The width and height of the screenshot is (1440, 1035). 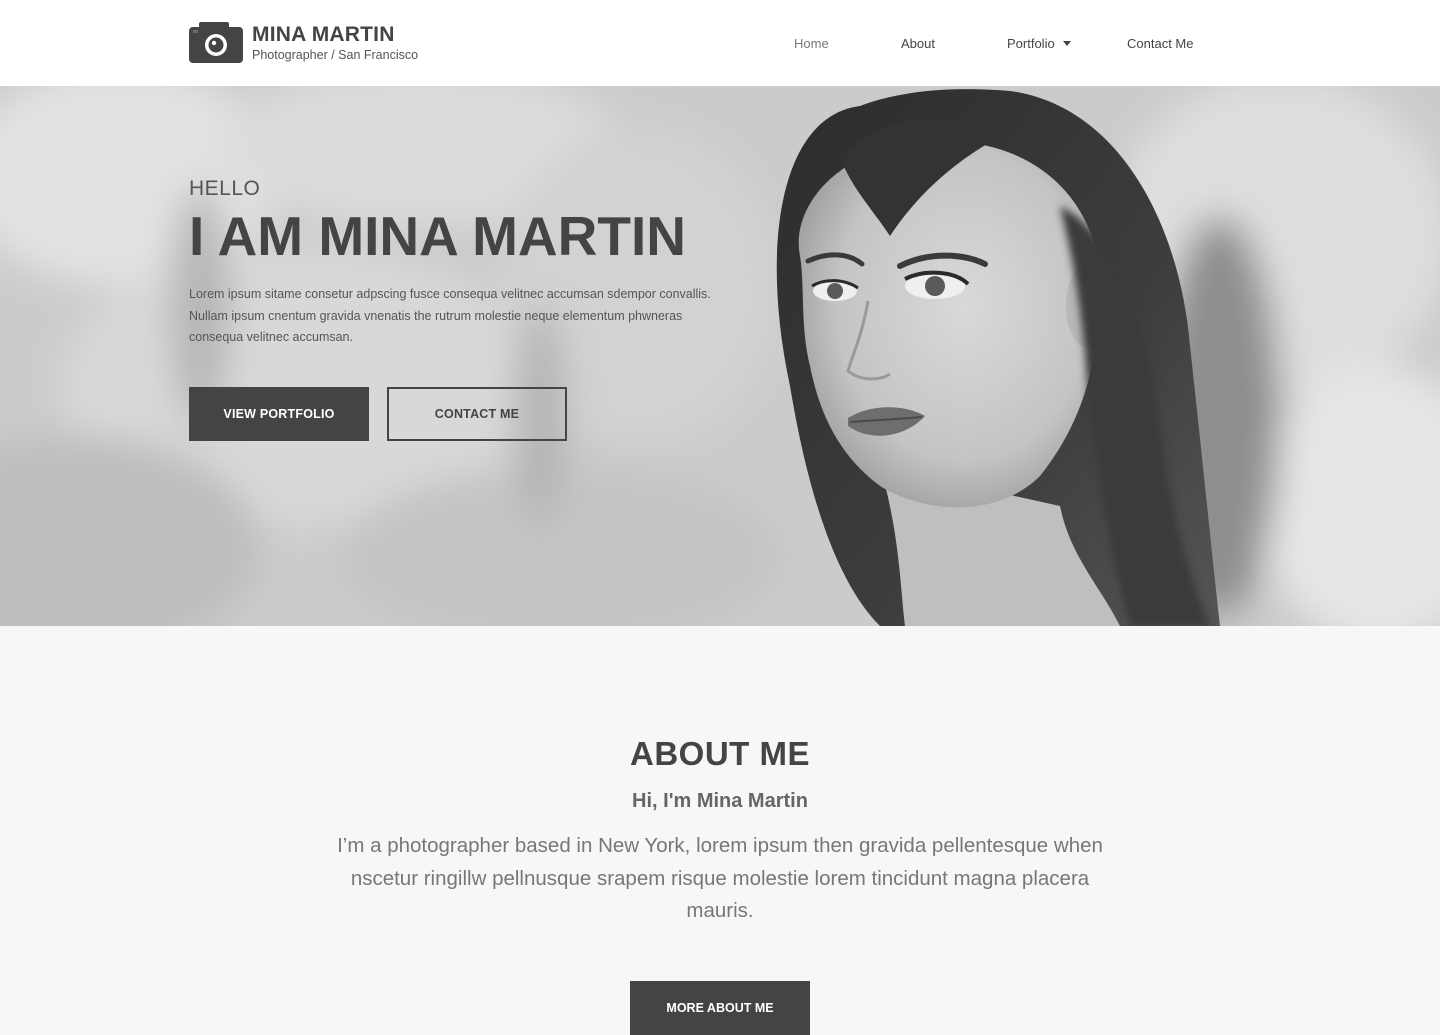 What do you see at coordinates (225, 188) in the screenshot?
I see `hero-greeting: HELLO` at bounding box center [225, 188].